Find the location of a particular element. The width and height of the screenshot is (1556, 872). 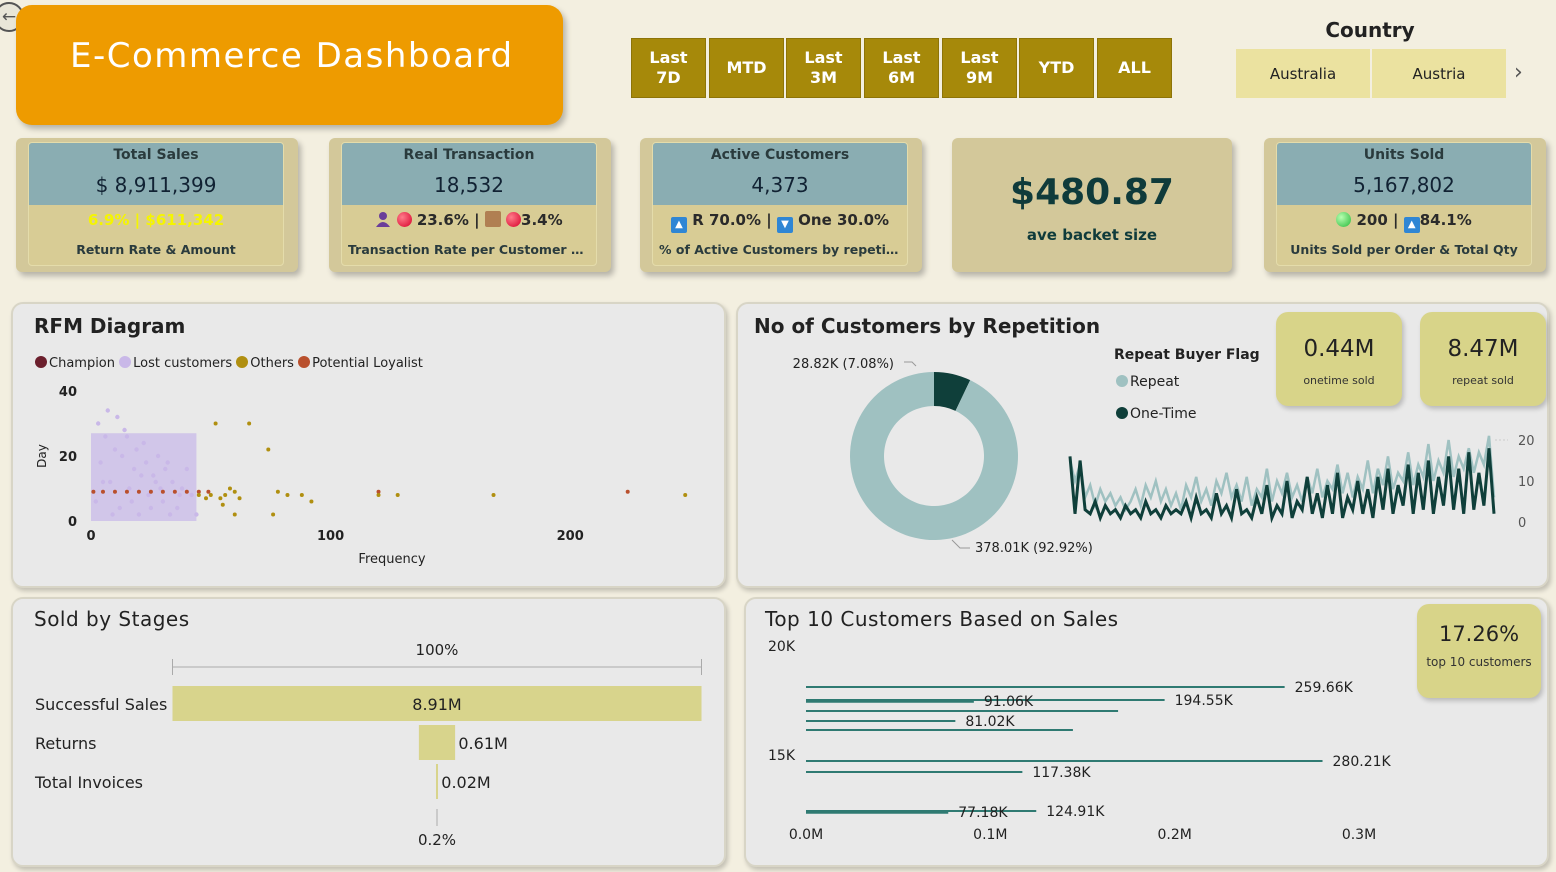

bar-value-label: 81.02K is located at coordinates (990, 722).